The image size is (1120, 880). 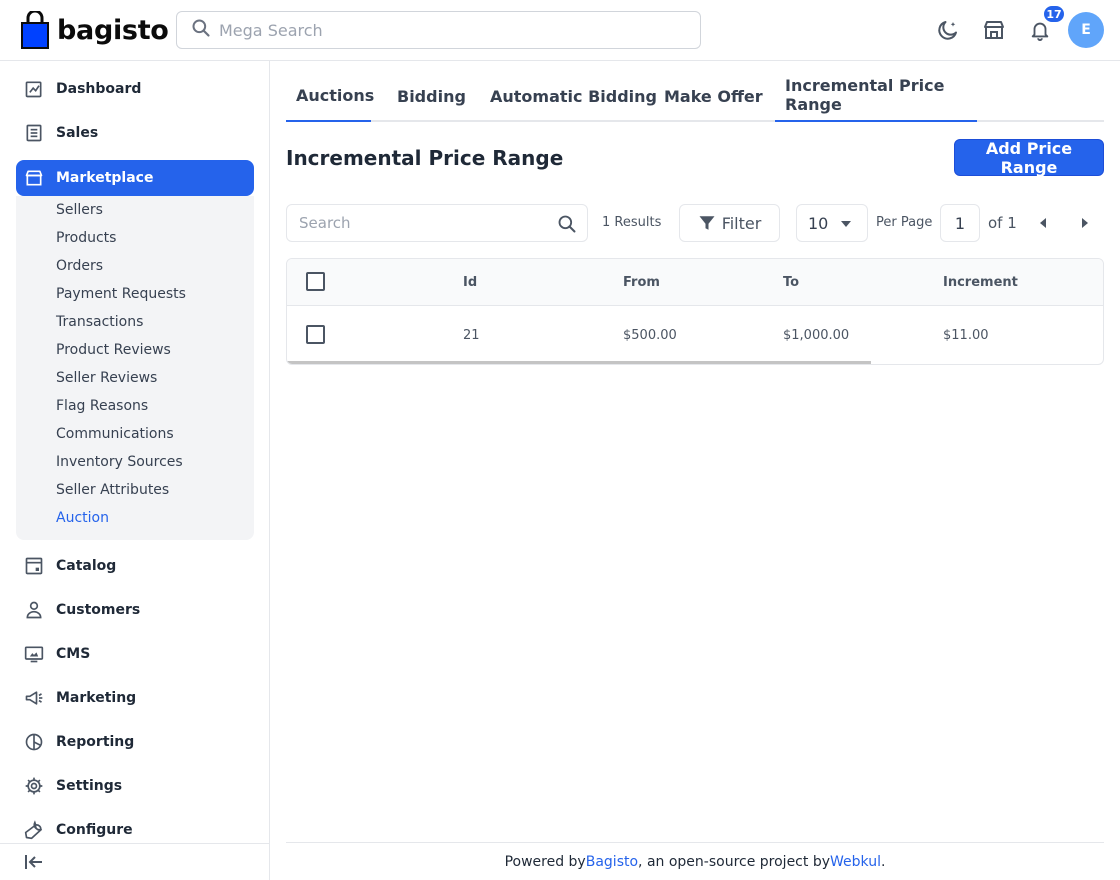 I want to click on submenu-item-orders: Orders, so click(x=79, y=266).